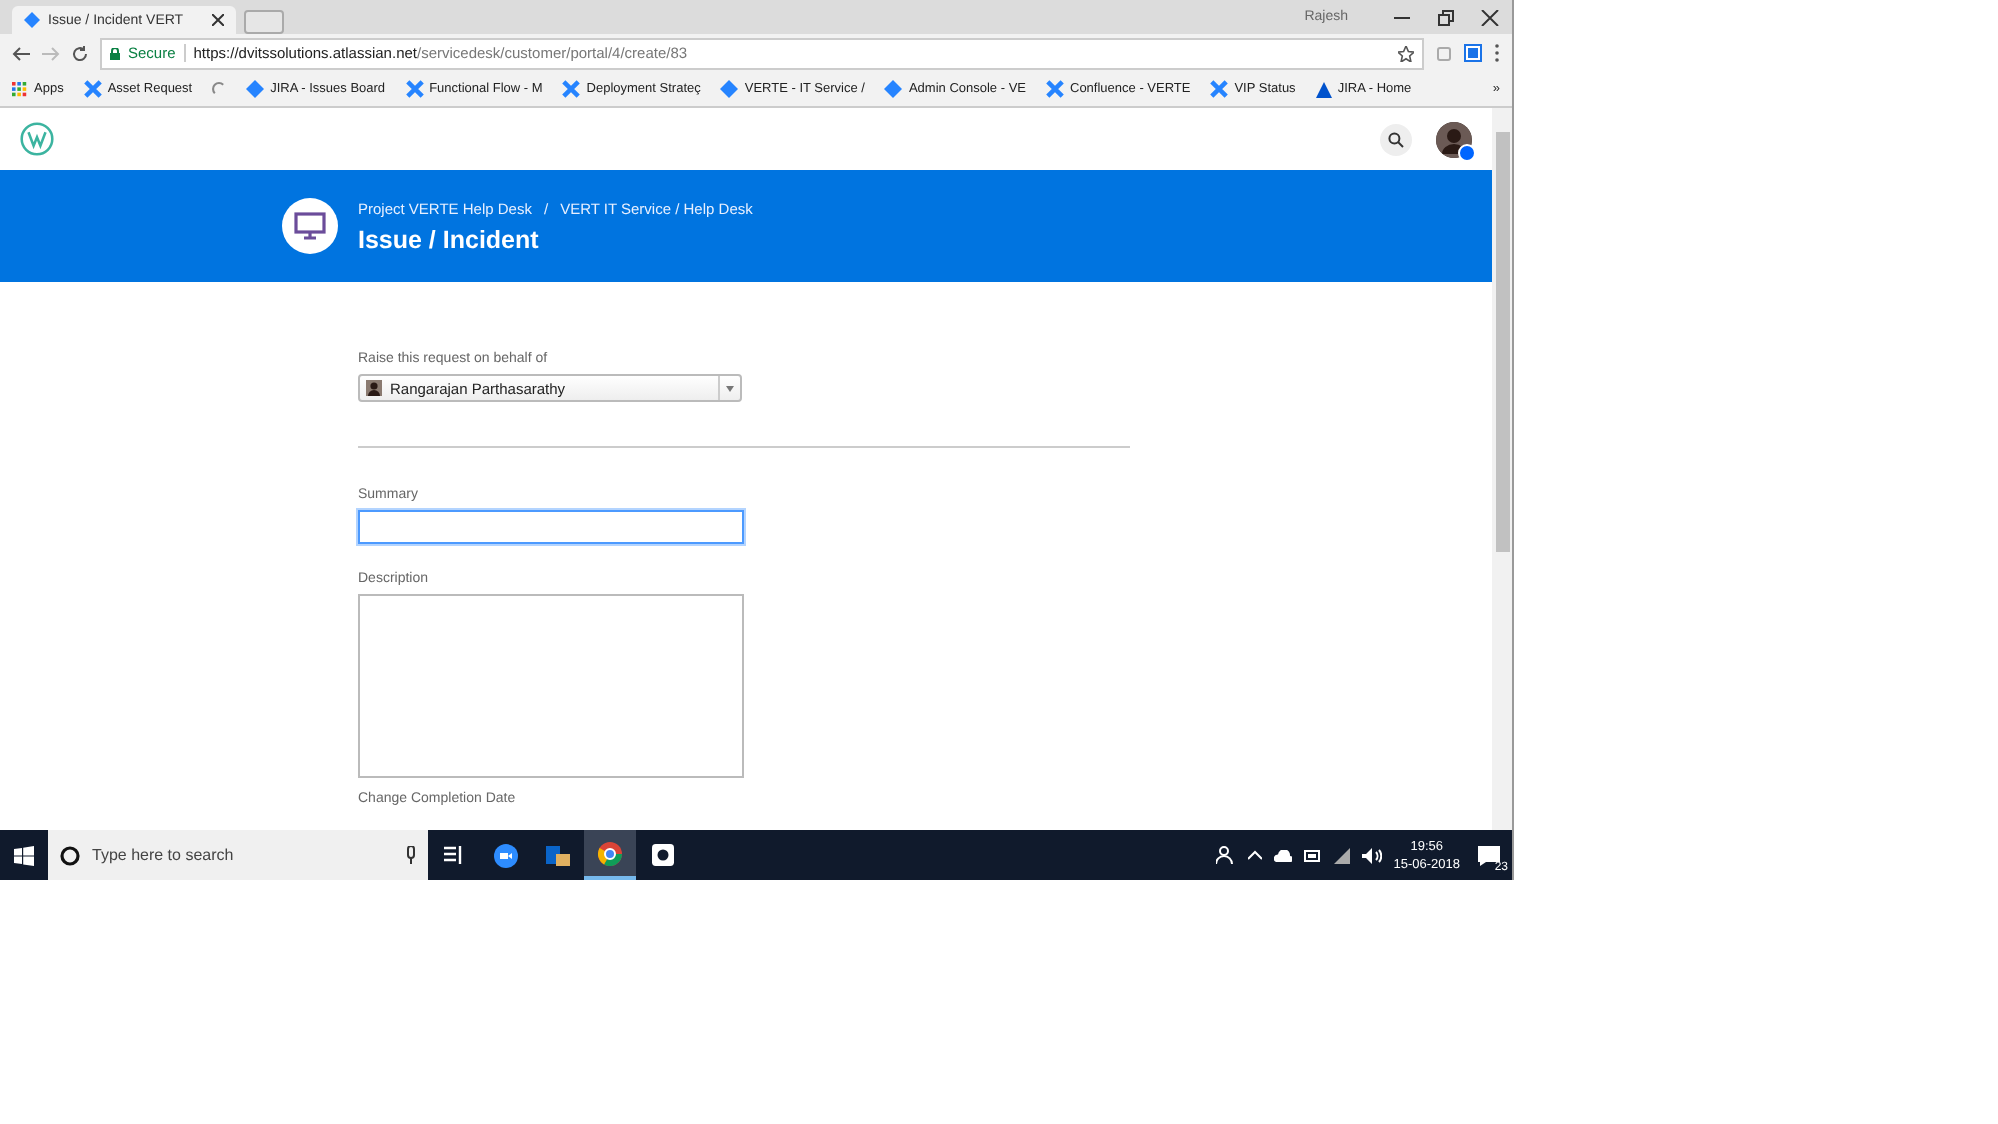 The height and width of the screenshot is (1124, 1998). What do you see at coordinates (310, 226) in the screenshot?
I see `monitor-icon` at bounding box center [310, 226].